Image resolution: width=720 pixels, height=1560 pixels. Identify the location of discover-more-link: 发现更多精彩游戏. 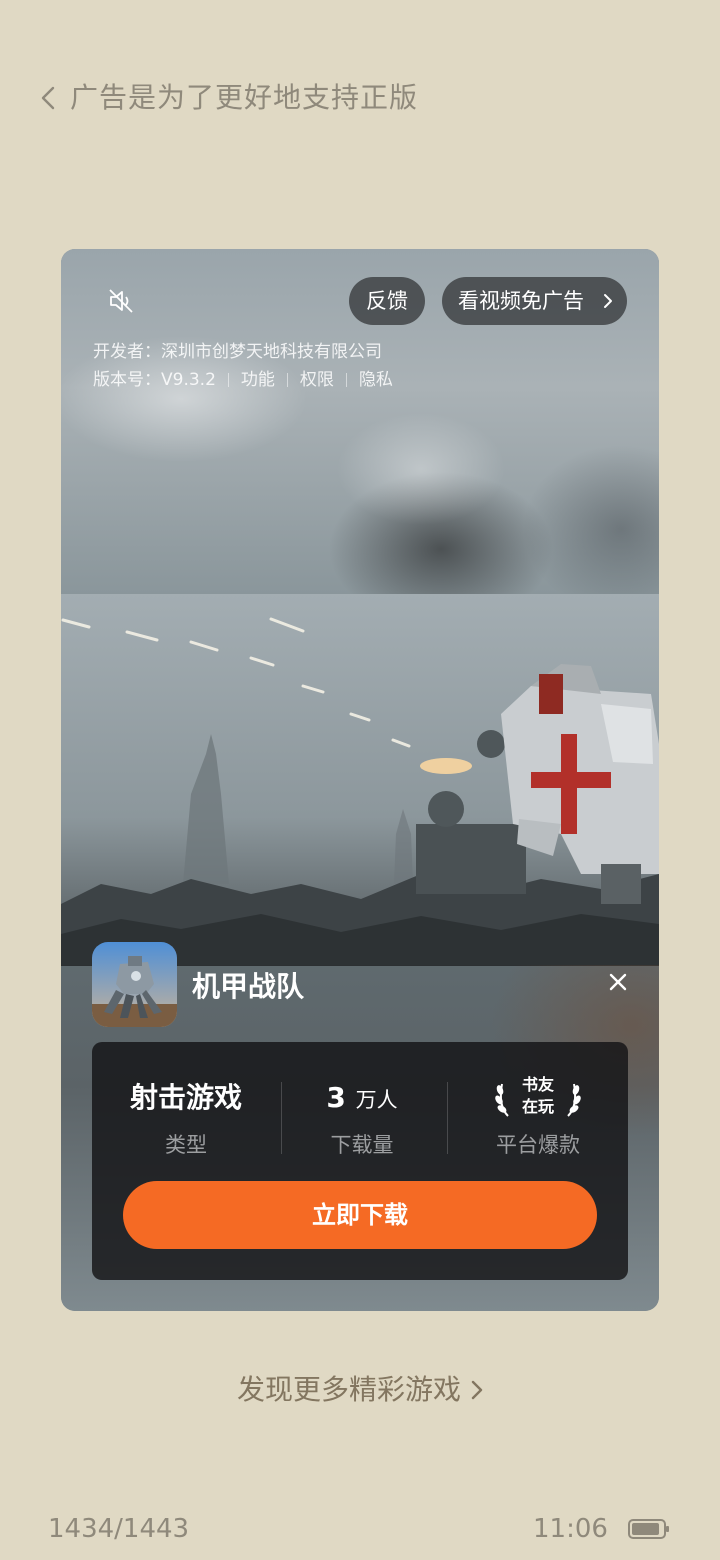
(360, 1390).